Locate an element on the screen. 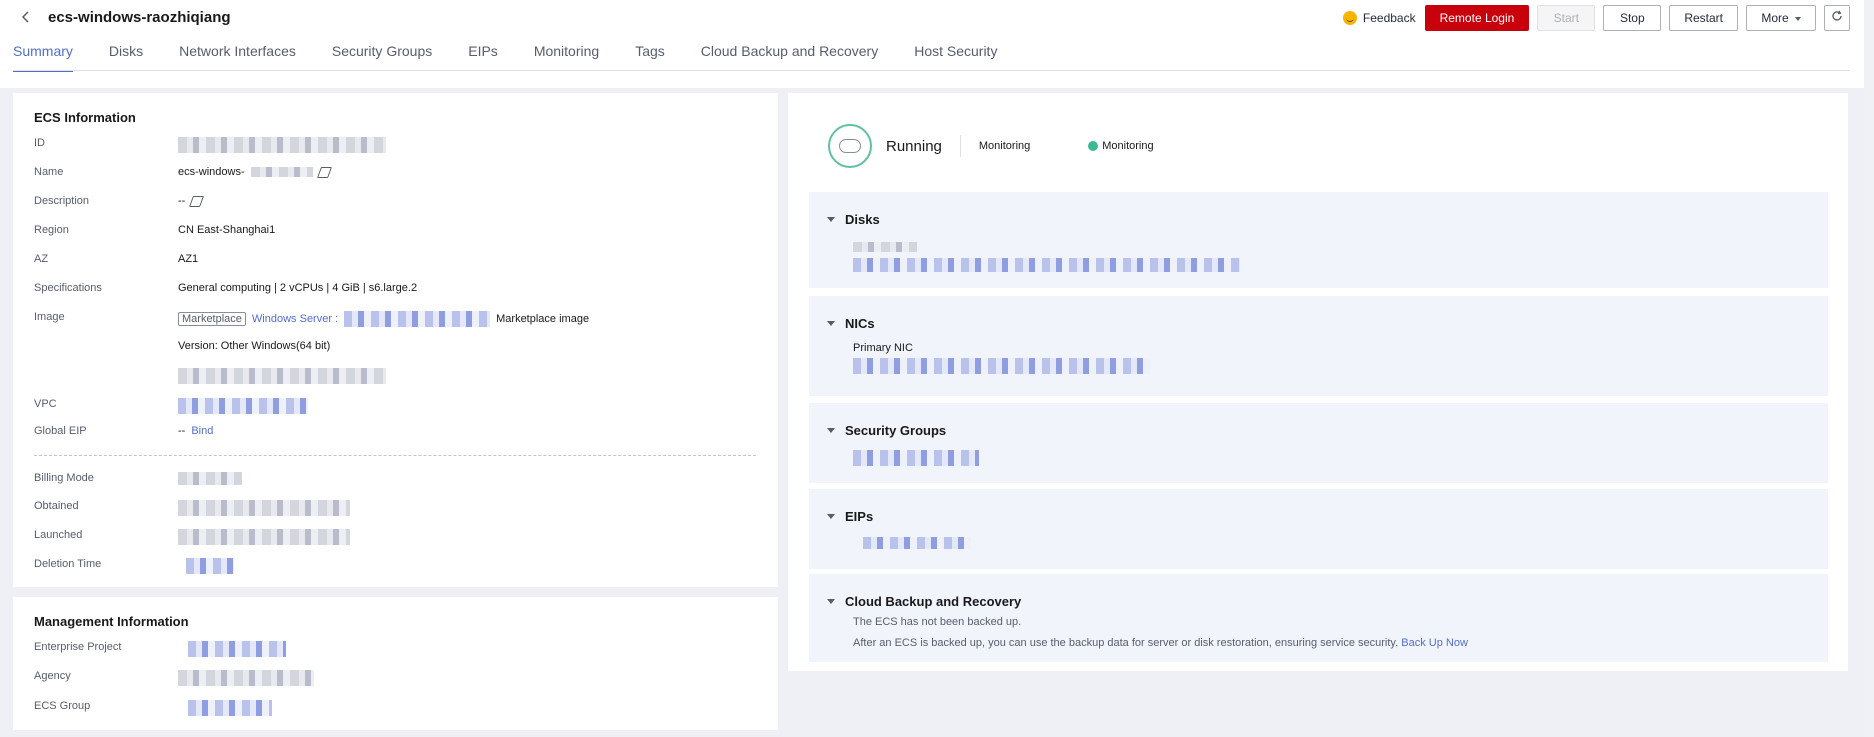  tab-cloud-backup-and-recovery: Cloud Backup and Recovery is located at coordinates (789, 57).